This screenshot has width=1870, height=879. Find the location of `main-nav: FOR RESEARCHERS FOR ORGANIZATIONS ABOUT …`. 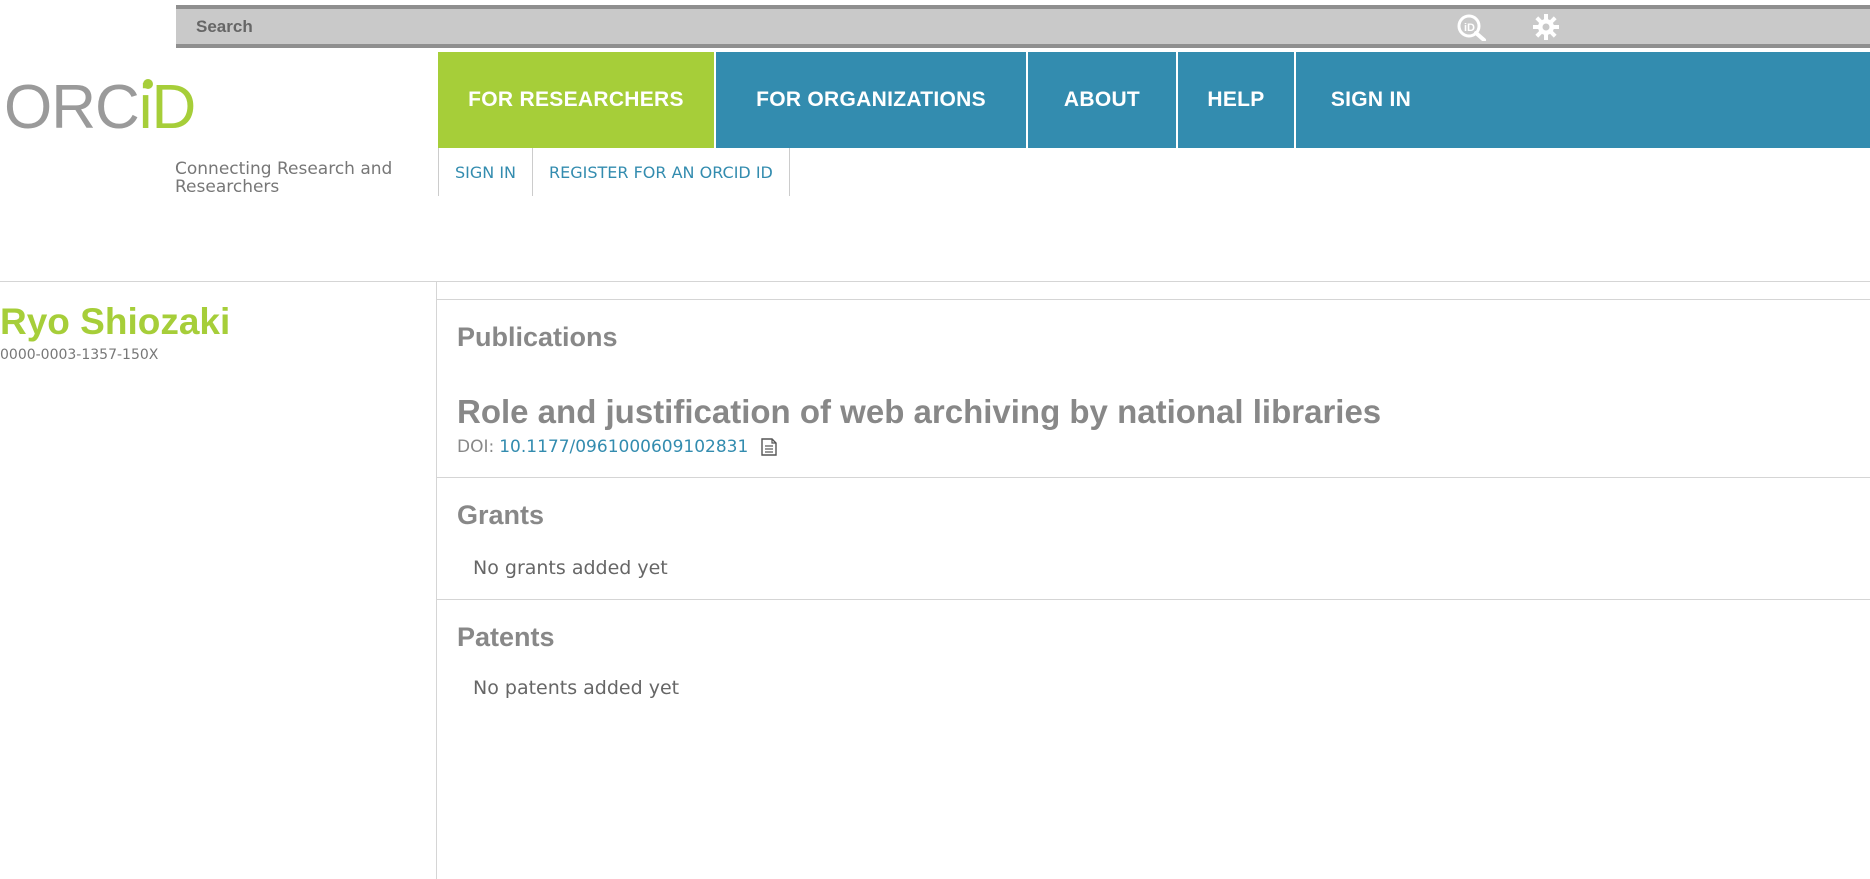

main-nav: FOR RESEARCHERS FOR ORGANIZATIONS ABOUT … is located at coordinates (1154, 100).